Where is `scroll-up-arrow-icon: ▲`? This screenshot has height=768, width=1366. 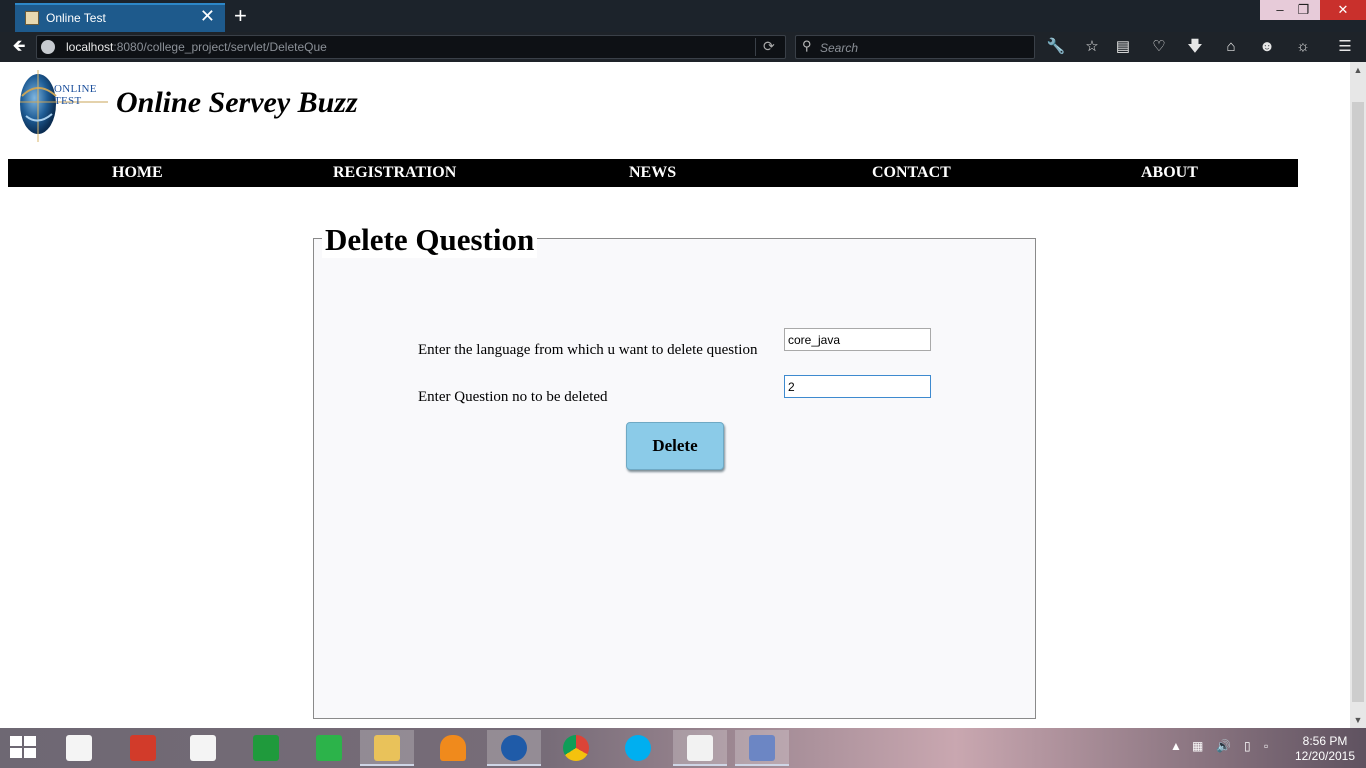 scroll-up-arrow-icon: ▲ is located at coordinates (1358, 70).